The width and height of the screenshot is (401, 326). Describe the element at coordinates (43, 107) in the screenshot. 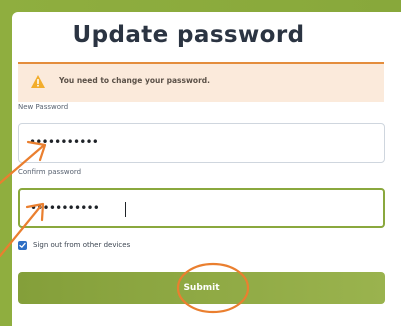

I see `new-password-label: New Password` at that location.